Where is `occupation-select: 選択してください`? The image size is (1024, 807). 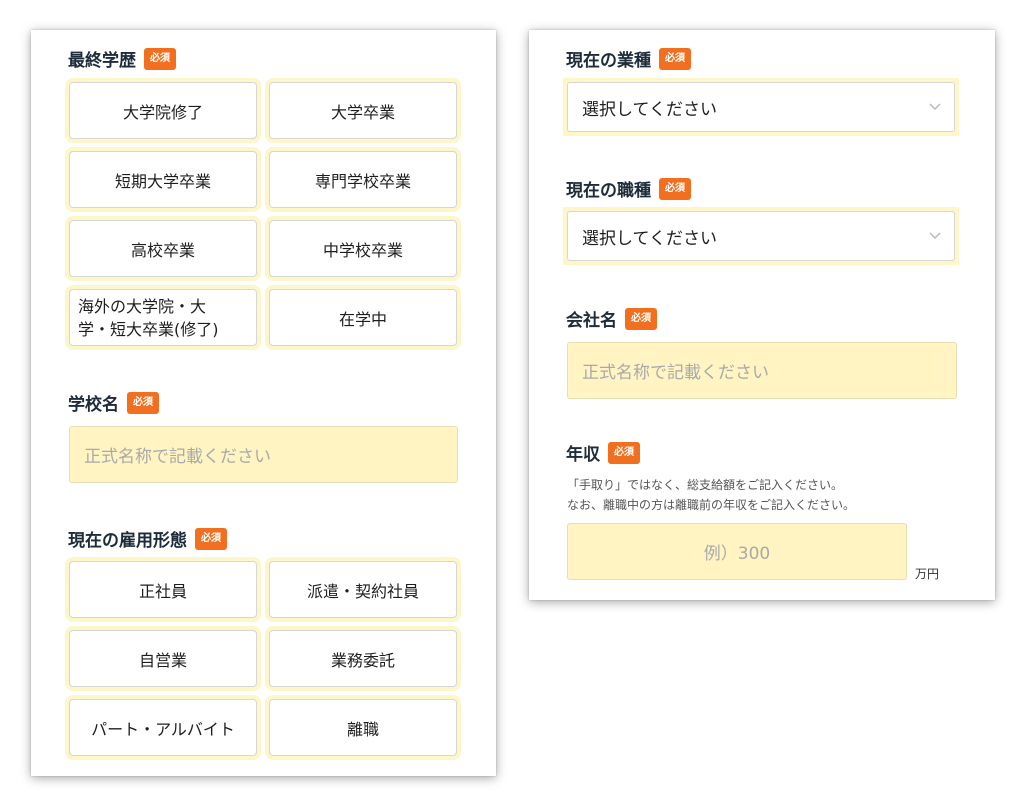
occupation-select: 選択してください is located at coordinates (761, 236).